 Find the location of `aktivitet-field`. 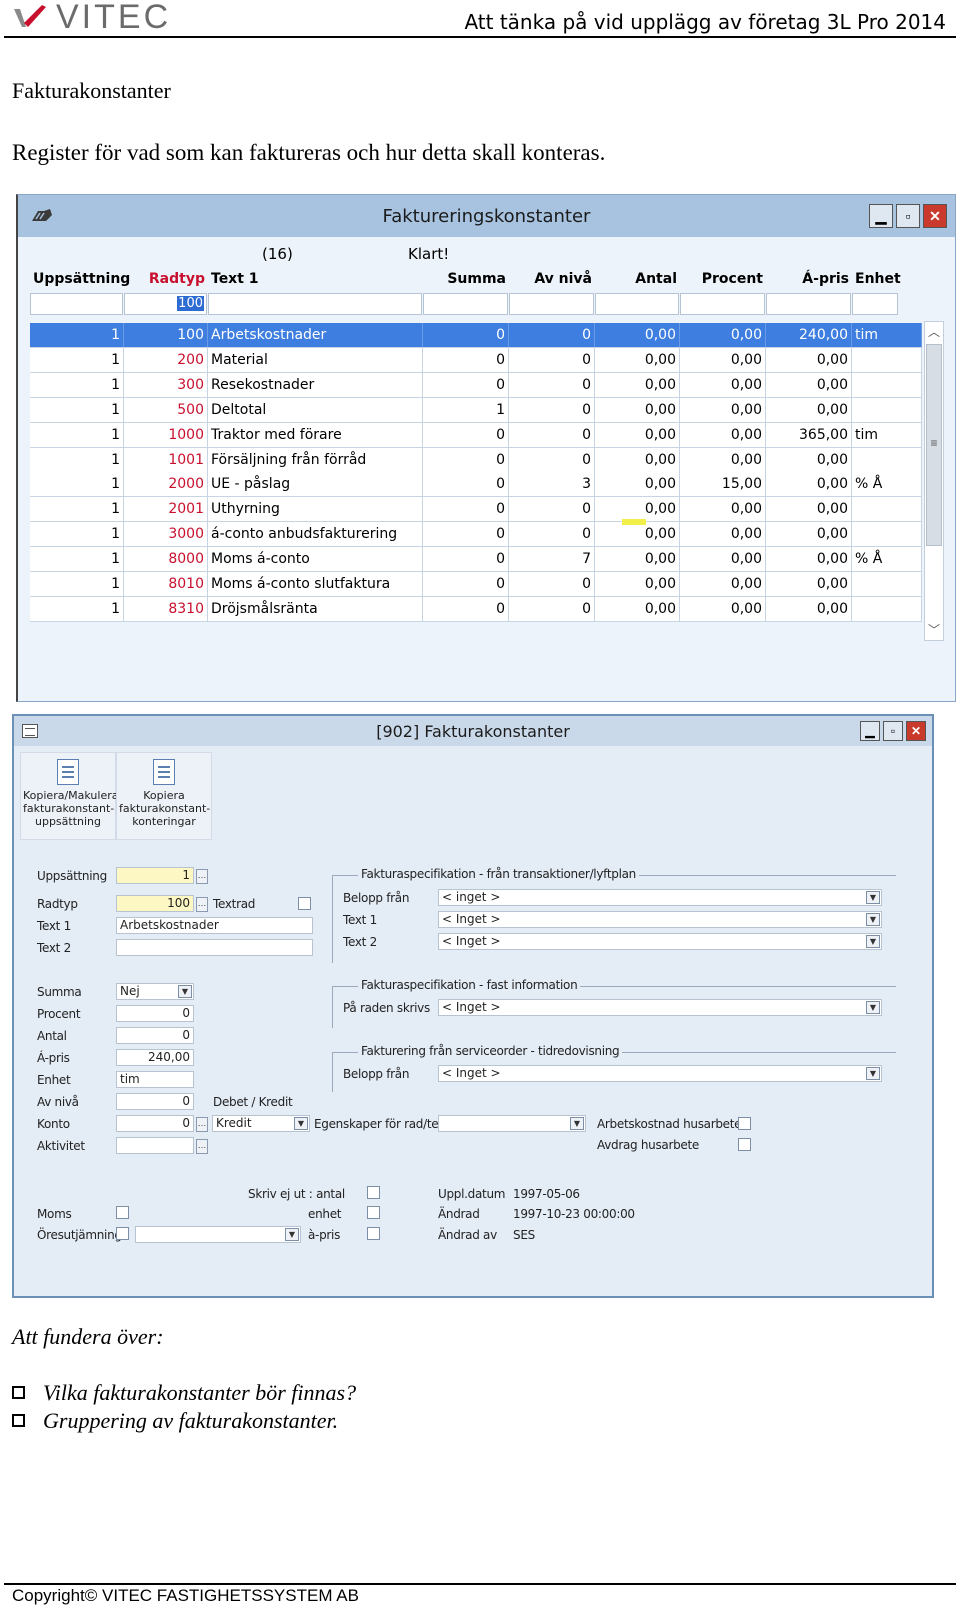

aktivitet-field is located at coordinates (155, 1145).